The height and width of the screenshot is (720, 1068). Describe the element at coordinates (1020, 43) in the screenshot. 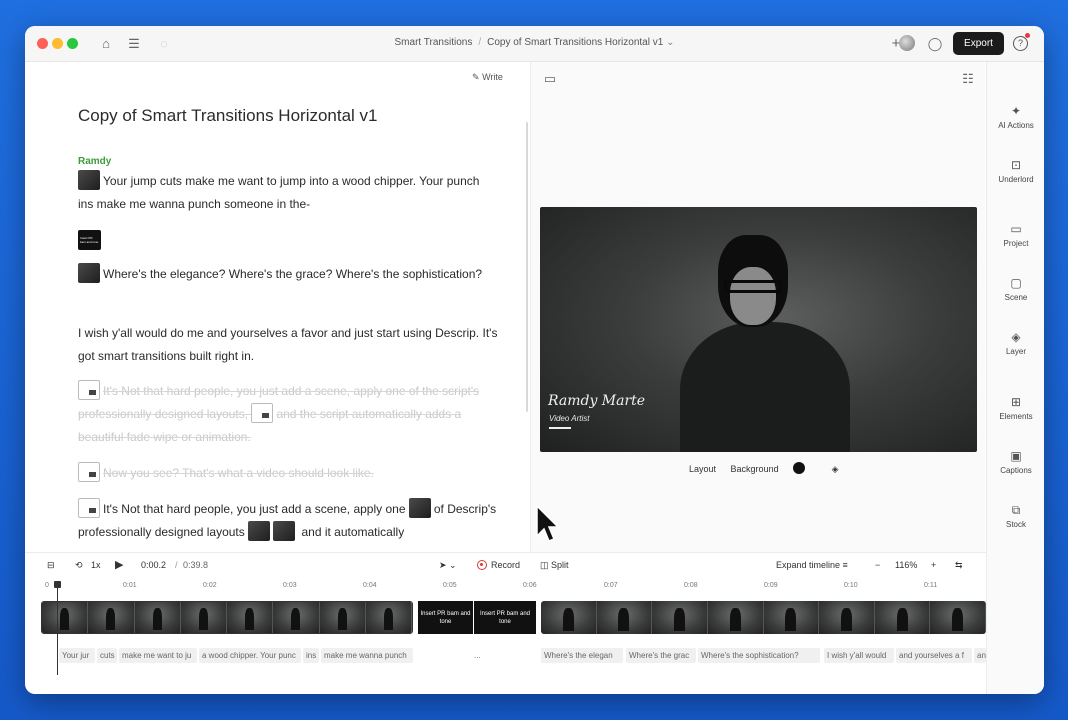

I see `help-button: ?` at that location.